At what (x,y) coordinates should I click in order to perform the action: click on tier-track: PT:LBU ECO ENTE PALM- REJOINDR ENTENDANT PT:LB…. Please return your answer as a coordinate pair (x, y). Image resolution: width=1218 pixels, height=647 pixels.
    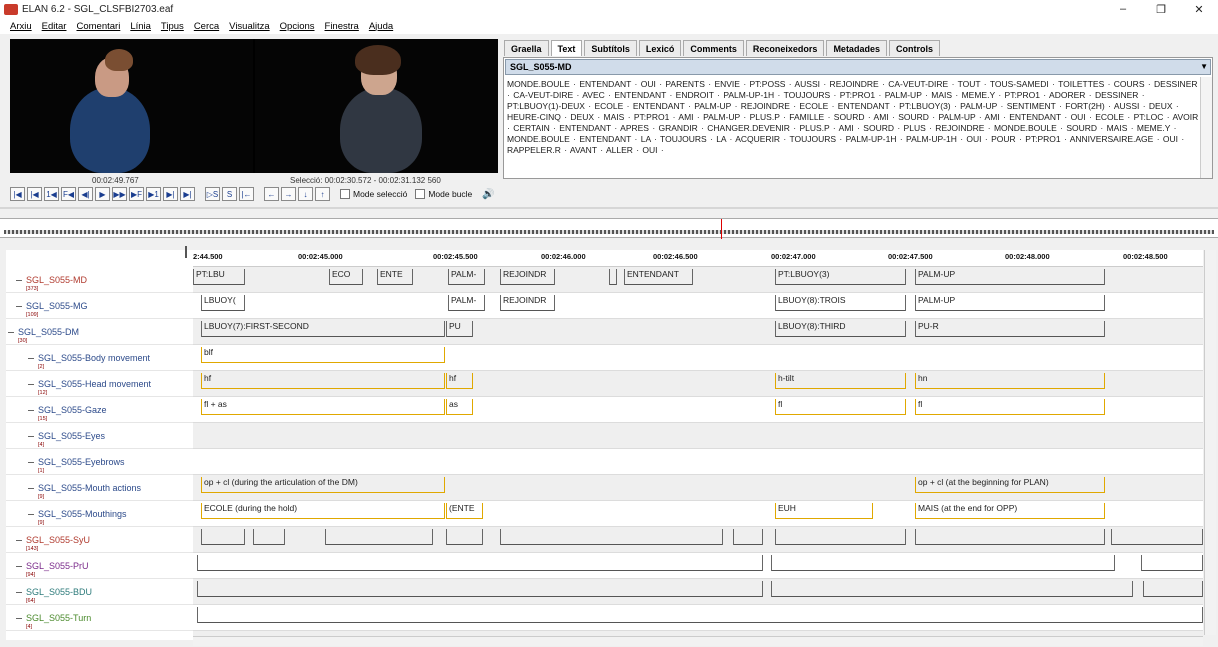
    Looking at the image, I should click on (698, 280).